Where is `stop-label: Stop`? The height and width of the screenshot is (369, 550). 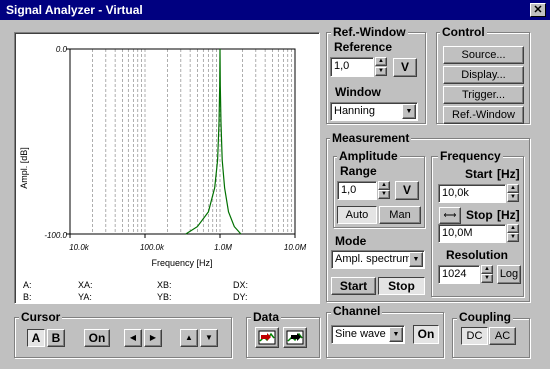 stop-label: Stop is located at coordinates (479, 215).